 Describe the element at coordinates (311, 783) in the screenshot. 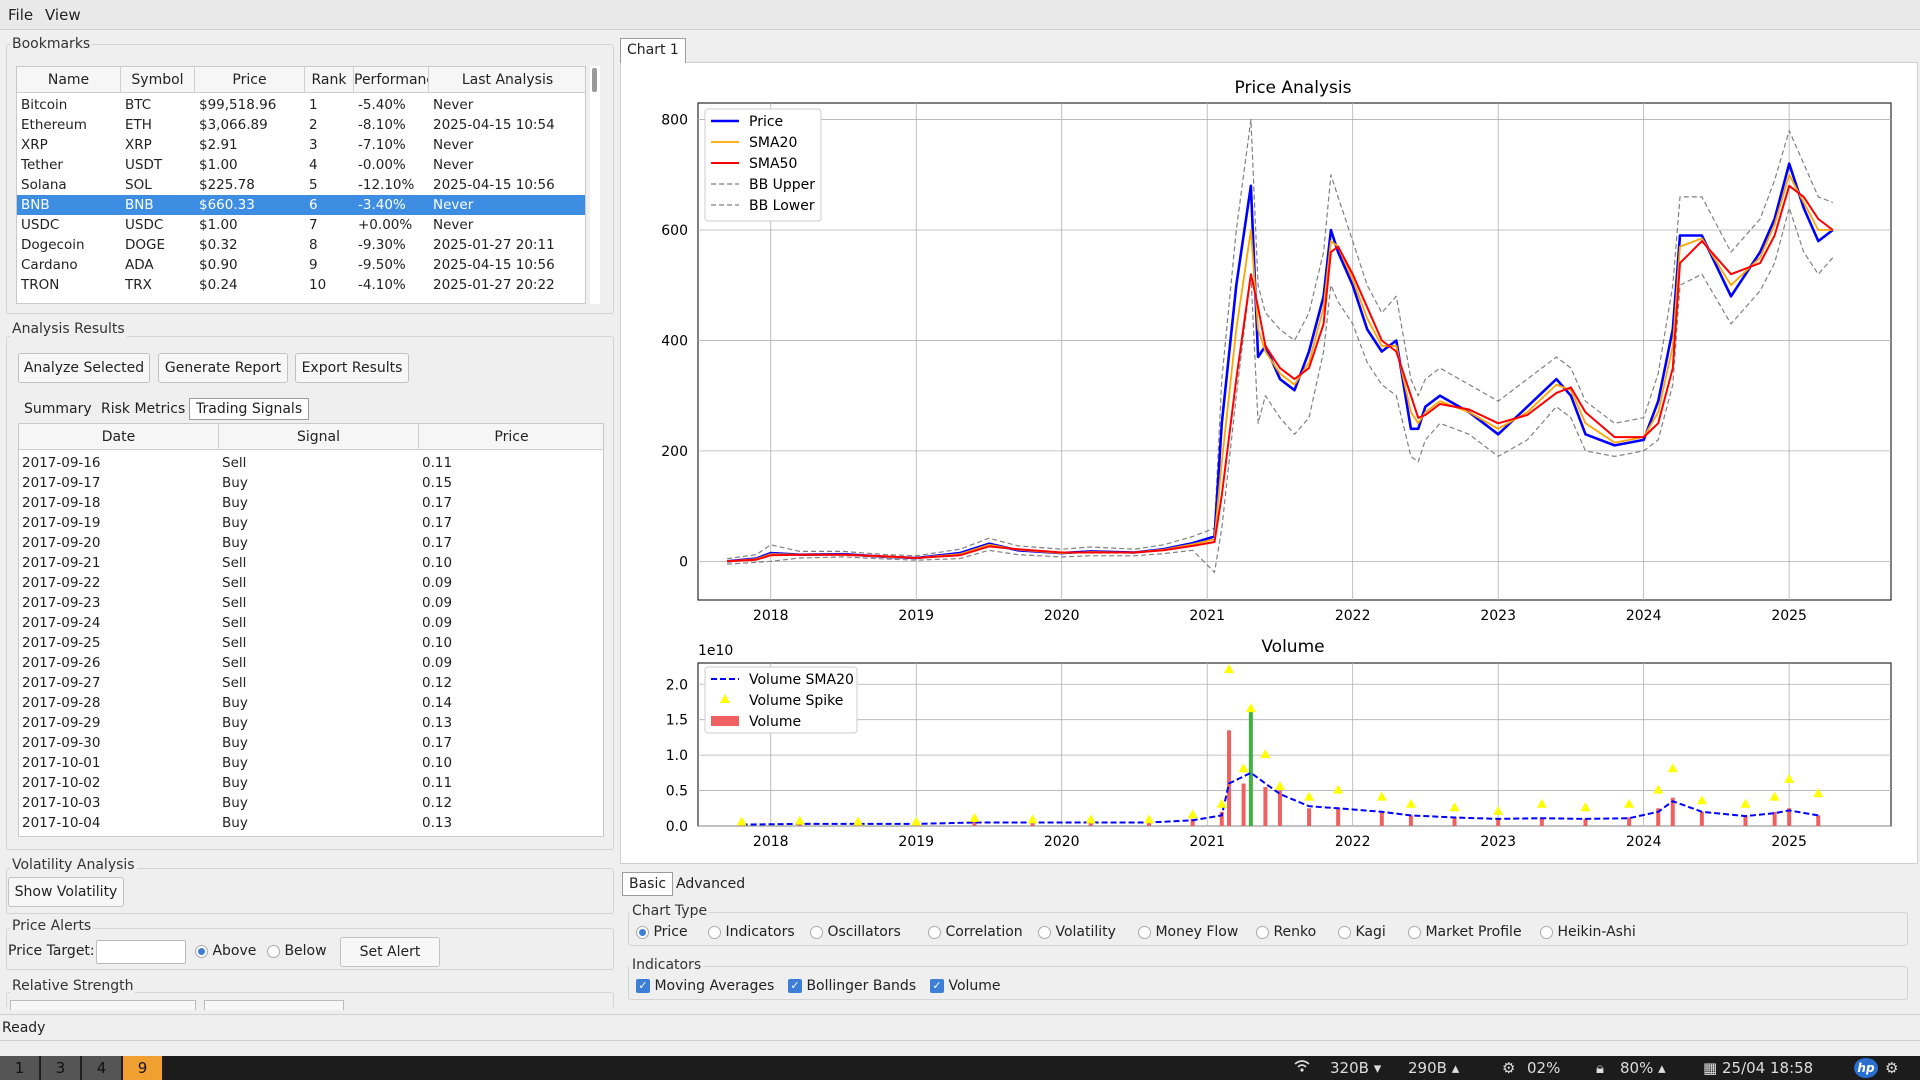

I see `table-row: 2017-10-02 Buy 0.11` at that location.